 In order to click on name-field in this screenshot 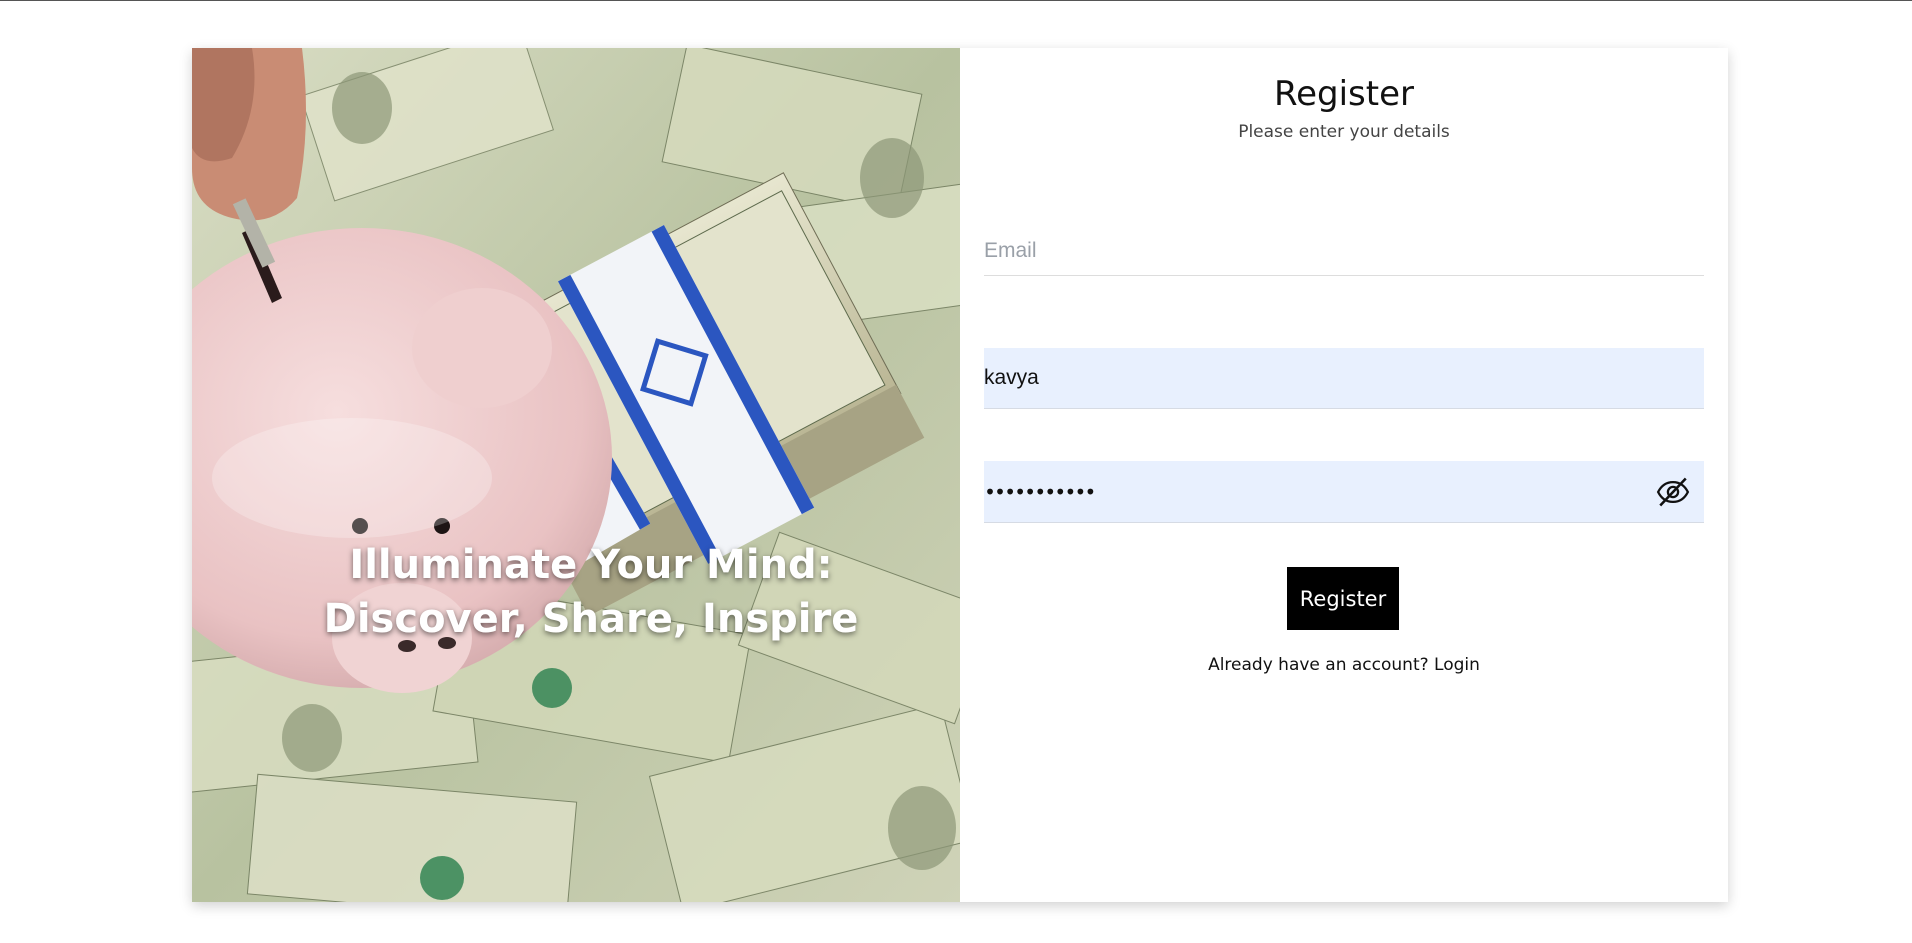, I will do `click(1344, 378)`.